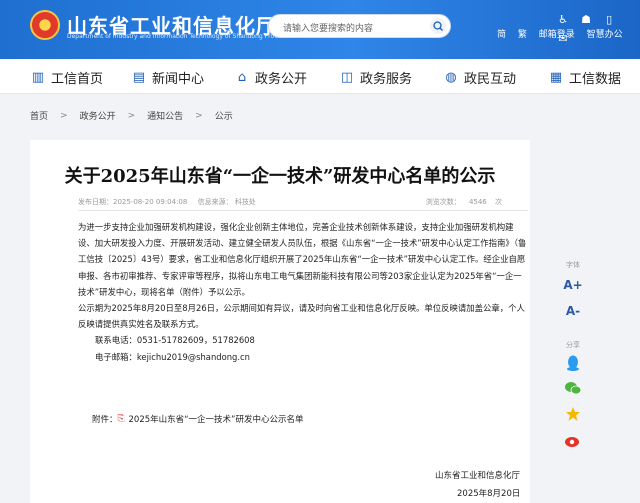 Image resolution: width=640 pixels, height=503 pixels. Describe the element at coordinates (98, 115) in the screenshot. I see `breadcrumb-gov-affairs: 政务公开` at that location.